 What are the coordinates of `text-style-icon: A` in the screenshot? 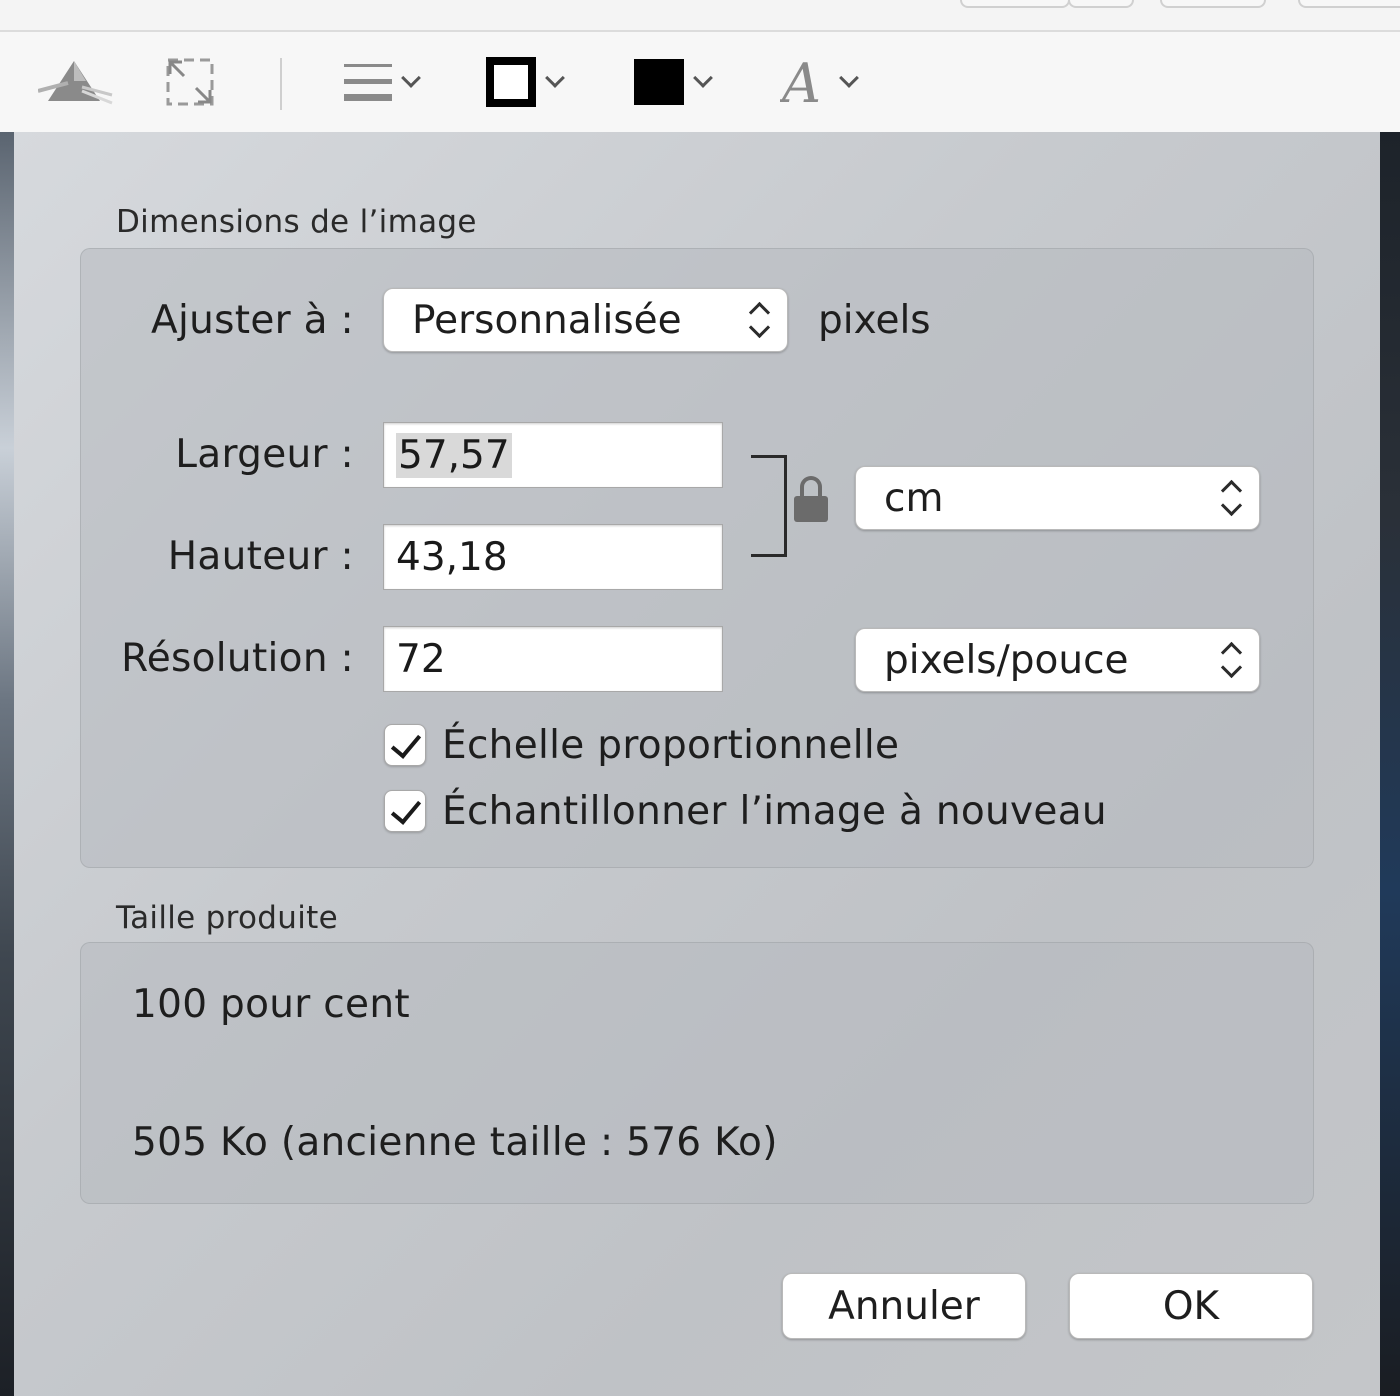 It's located at (800, 82).